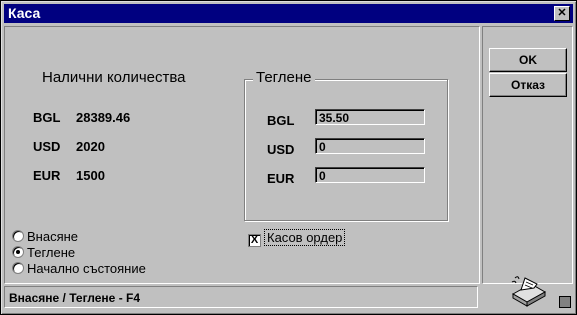 This screenshot has width=577, height=315. What do you see at coordinates (114, 77) in the screenshot?
I see `available-heading: Налични количества` at bounding box center [114, 77].